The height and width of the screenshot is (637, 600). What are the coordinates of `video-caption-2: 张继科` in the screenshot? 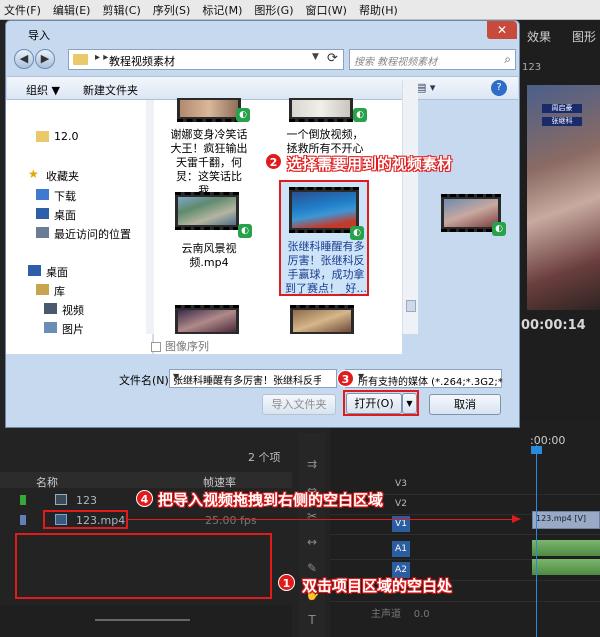 It's located at (562, 121).